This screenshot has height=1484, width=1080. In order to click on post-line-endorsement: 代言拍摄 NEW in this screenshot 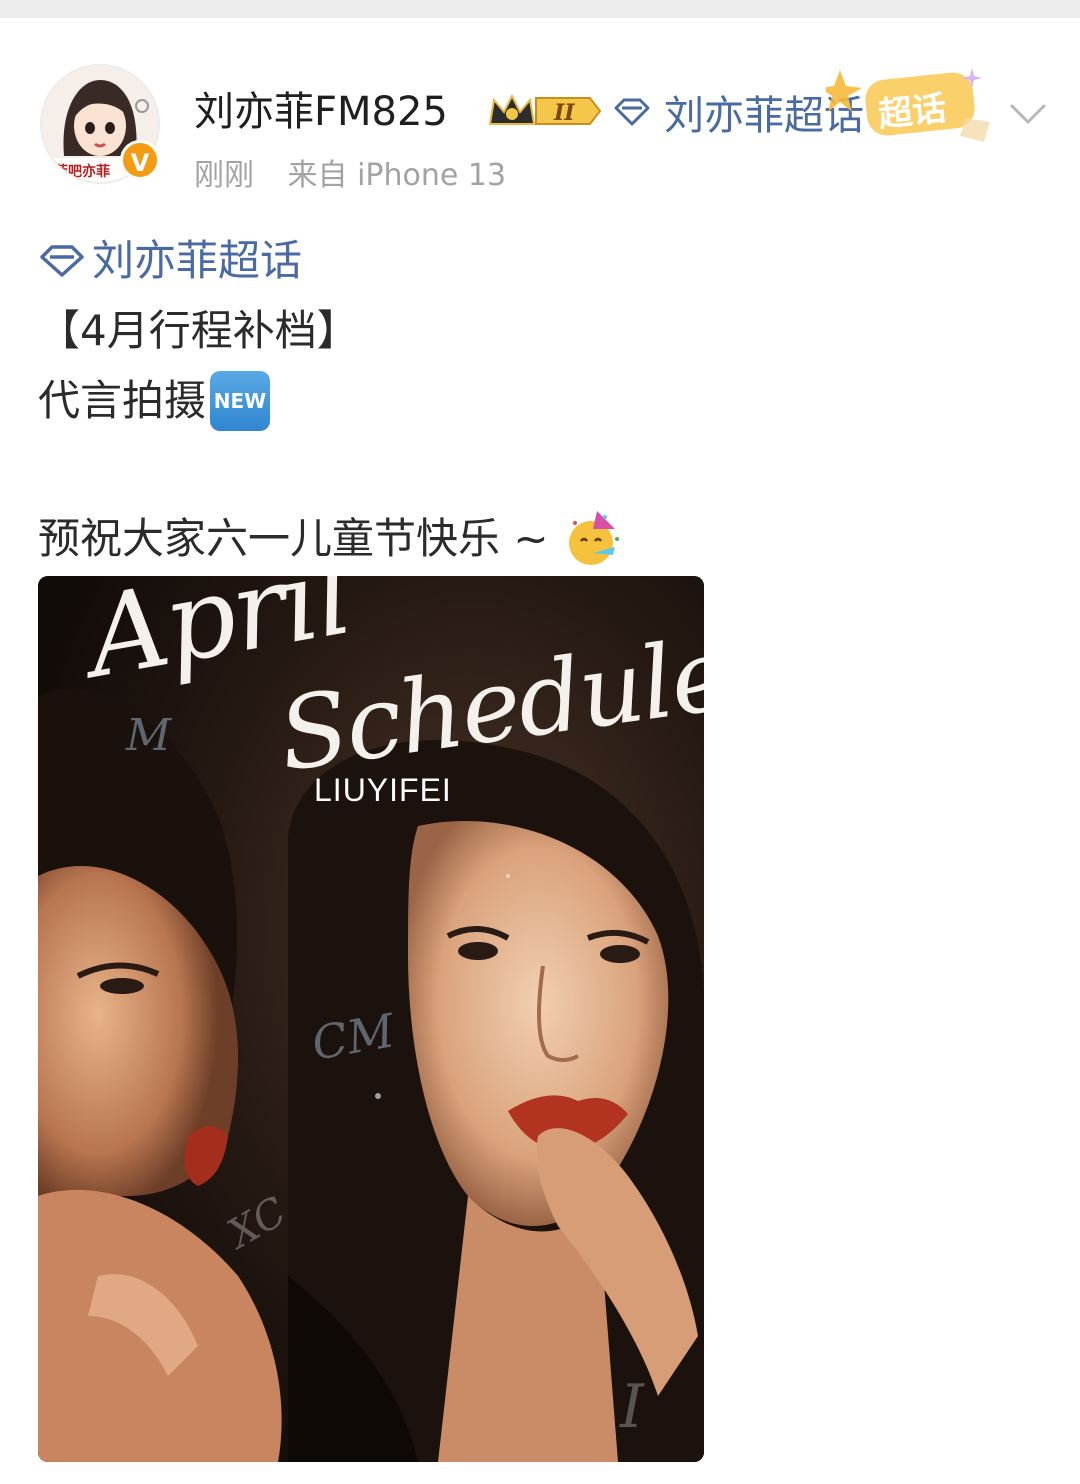, I will do `click(538, 401)`.